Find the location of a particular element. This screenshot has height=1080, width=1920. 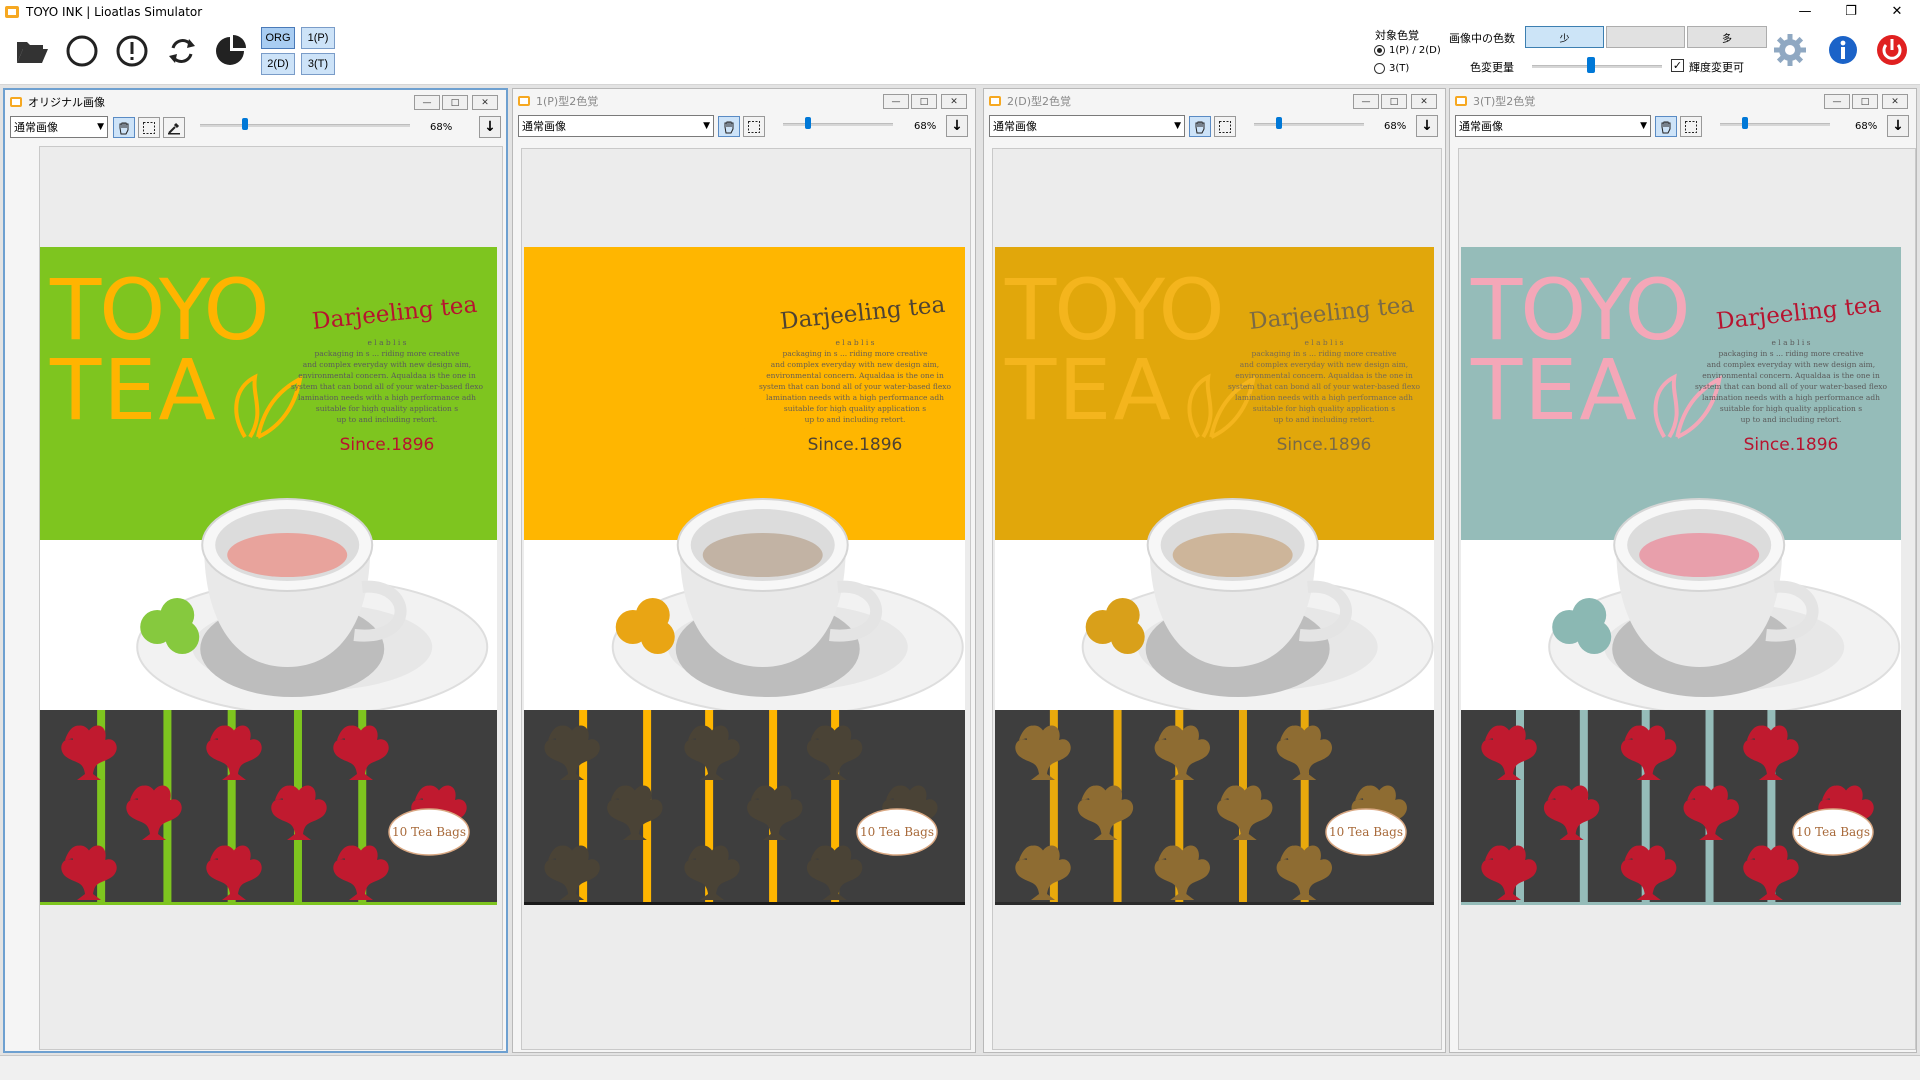

mode-3t-button: 3(T) is located at coordinates (318, 64).